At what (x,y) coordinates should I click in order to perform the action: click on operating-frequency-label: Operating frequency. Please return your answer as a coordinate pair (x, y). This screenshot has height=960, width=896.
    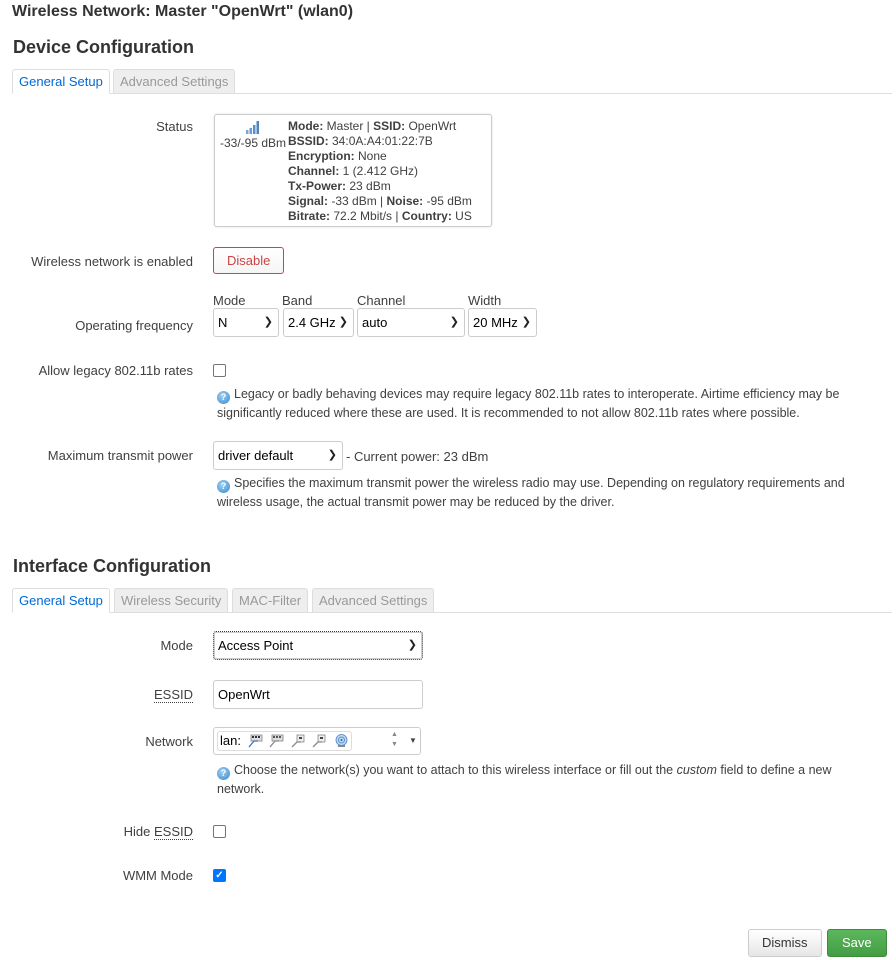
    Looking at the image, I should click on (134, 325).